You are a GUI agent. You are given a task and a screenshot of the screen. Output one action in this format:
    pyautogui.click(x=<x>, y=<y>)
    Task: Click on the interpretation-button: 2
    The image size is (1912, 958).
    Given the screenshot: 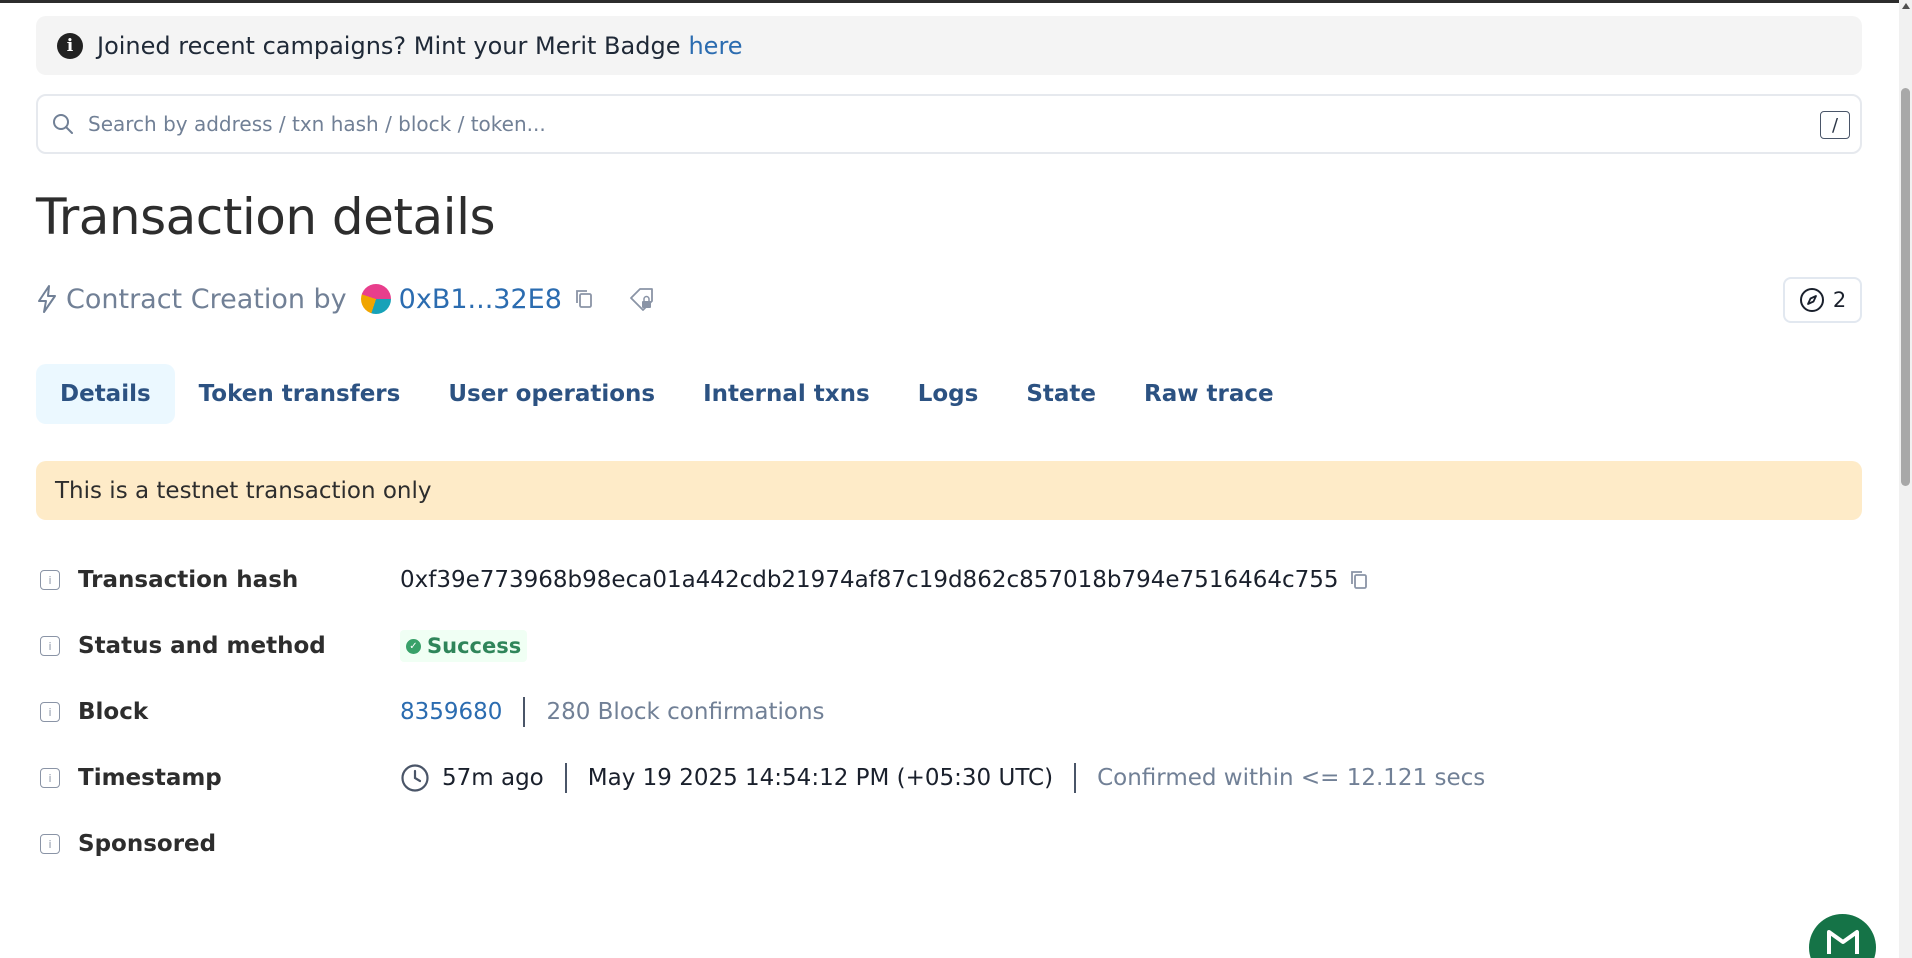 What is the action you would take?
    pyautogui.click(x=1822, y=300)
    